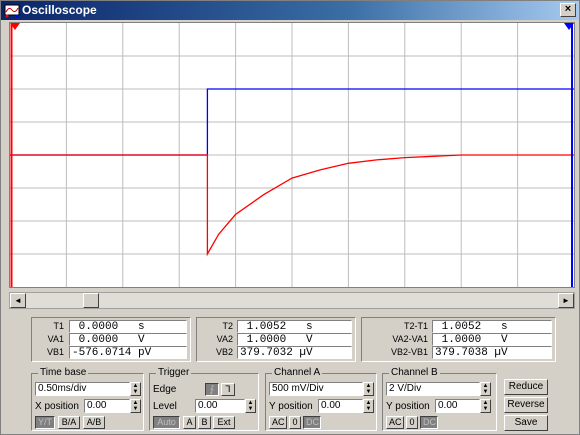 The width and height of the screenshot is (580, 435). I want to click on close-button: ×, so click(568, 10).